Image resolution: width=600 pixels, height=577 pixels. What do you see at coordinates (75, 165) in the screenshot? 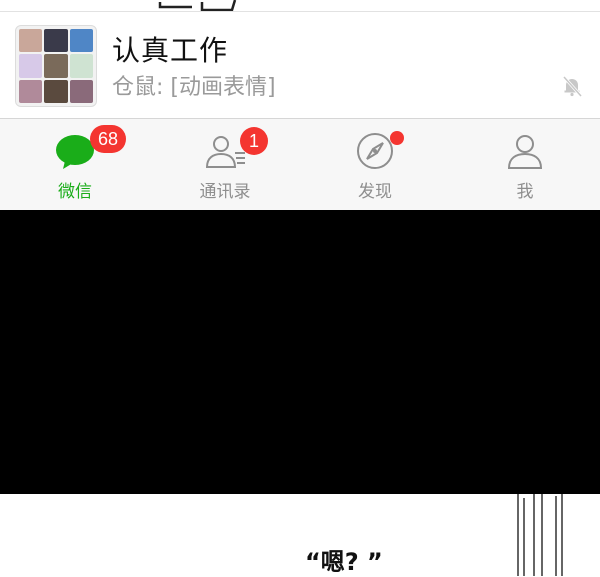
I see `tab-wechat: 68 微信` at bounding box center [75, 165].